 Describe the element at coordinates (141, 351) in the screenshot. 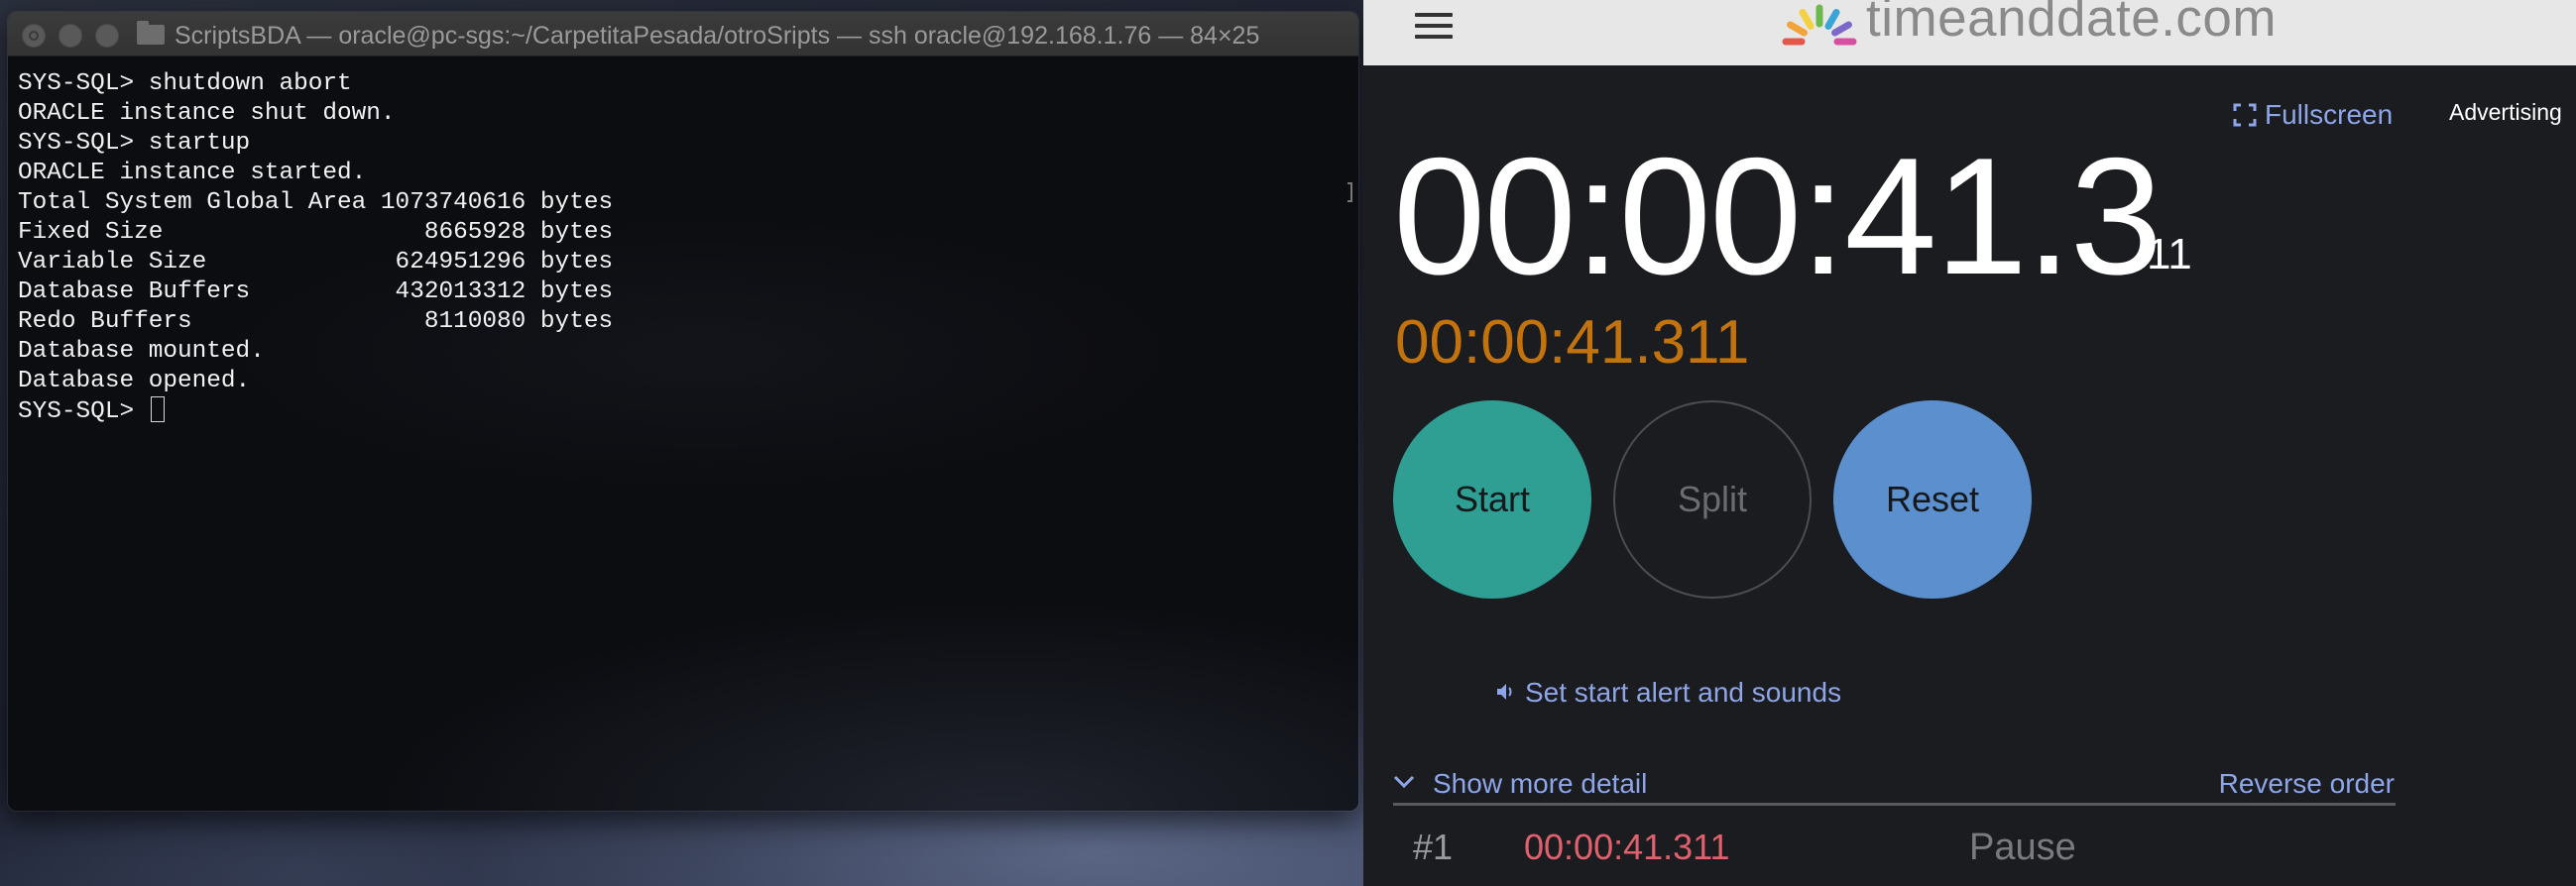

I see `terminal-line: Database mounted.` at that location.